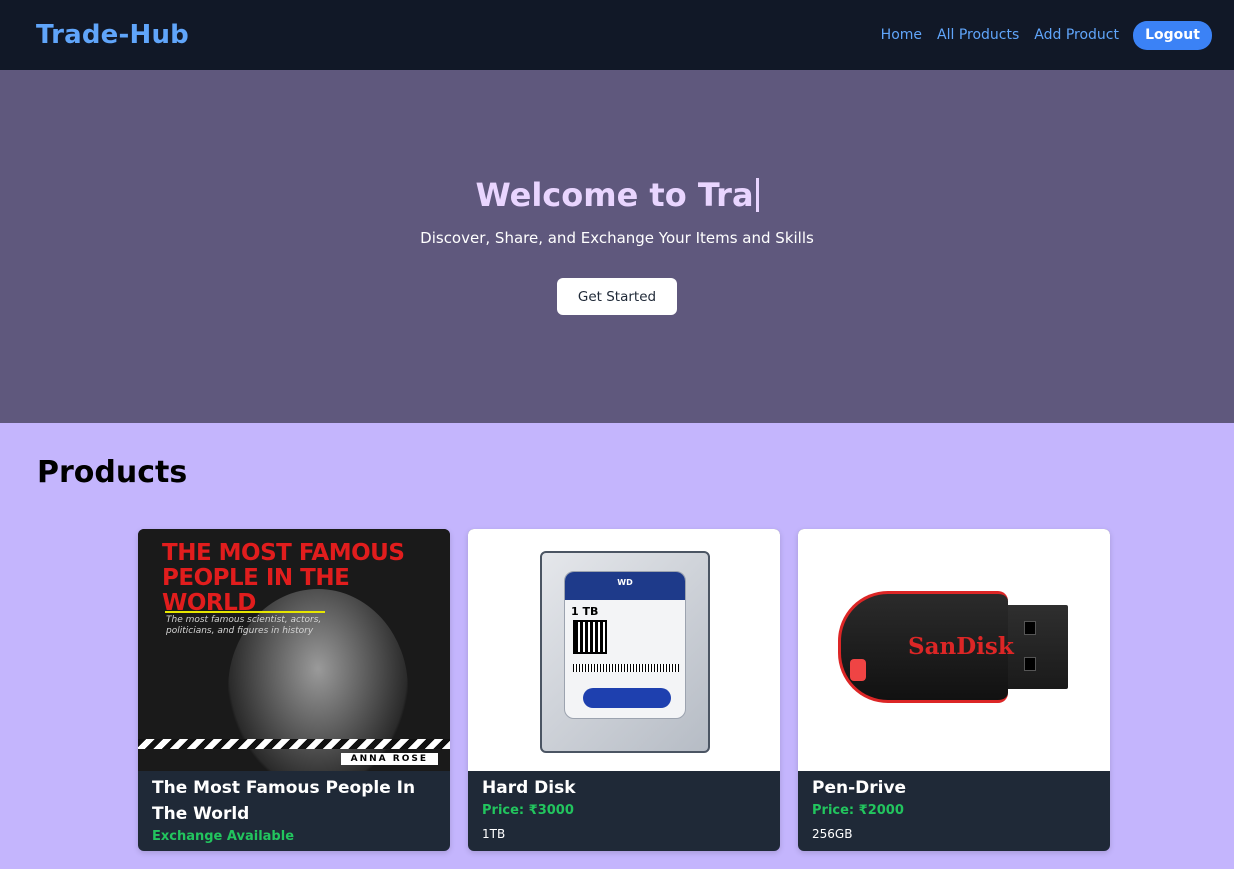 The image size is (1234, 869). What do you see at coordinates (617, 296) in the screenshot?
I see `get-started-button: Get Started` at bounding box center [617, 296].